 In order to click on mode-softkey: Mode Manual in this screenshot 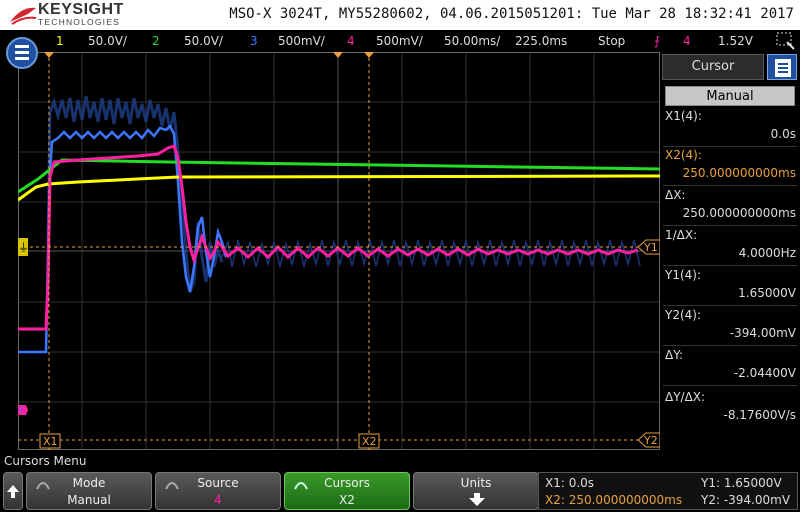, I will do `click(89, 491)`.